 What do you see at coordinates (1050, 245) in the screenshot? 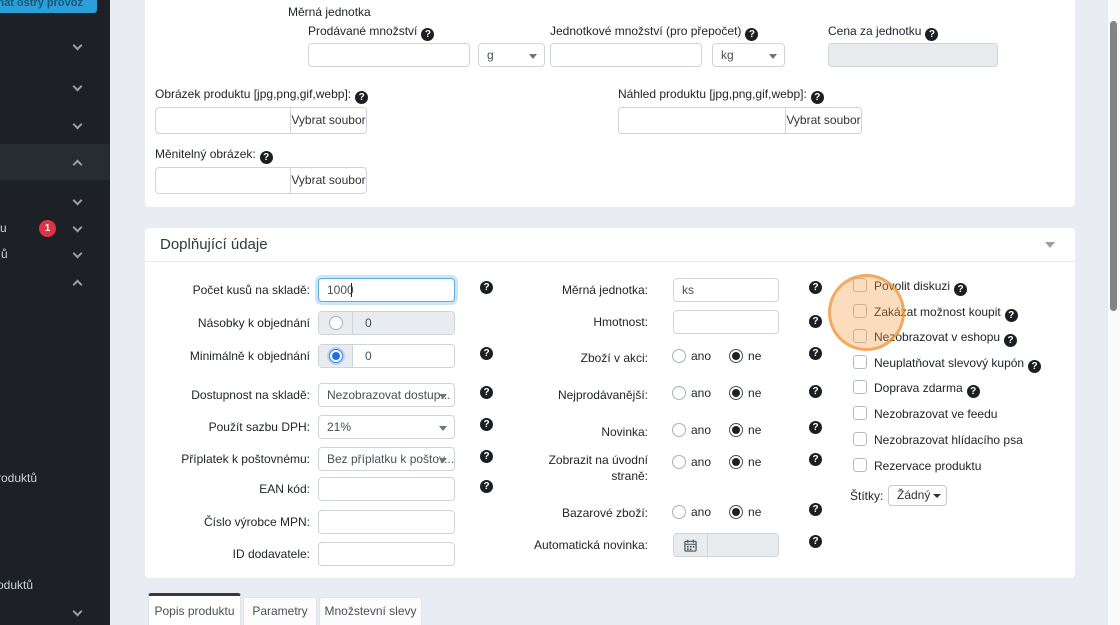
I see `collapse-icon` at bounding box center [1050, 245].